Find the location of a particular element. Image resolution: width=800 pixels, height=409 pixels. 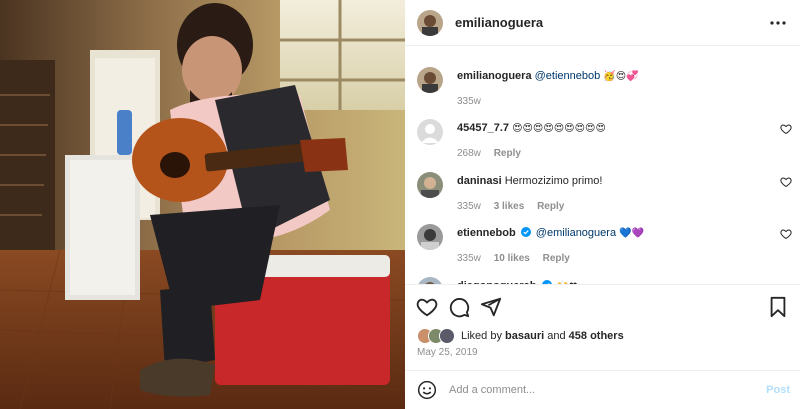

liked-by-user: basauri is located at coordinates (524, 336).